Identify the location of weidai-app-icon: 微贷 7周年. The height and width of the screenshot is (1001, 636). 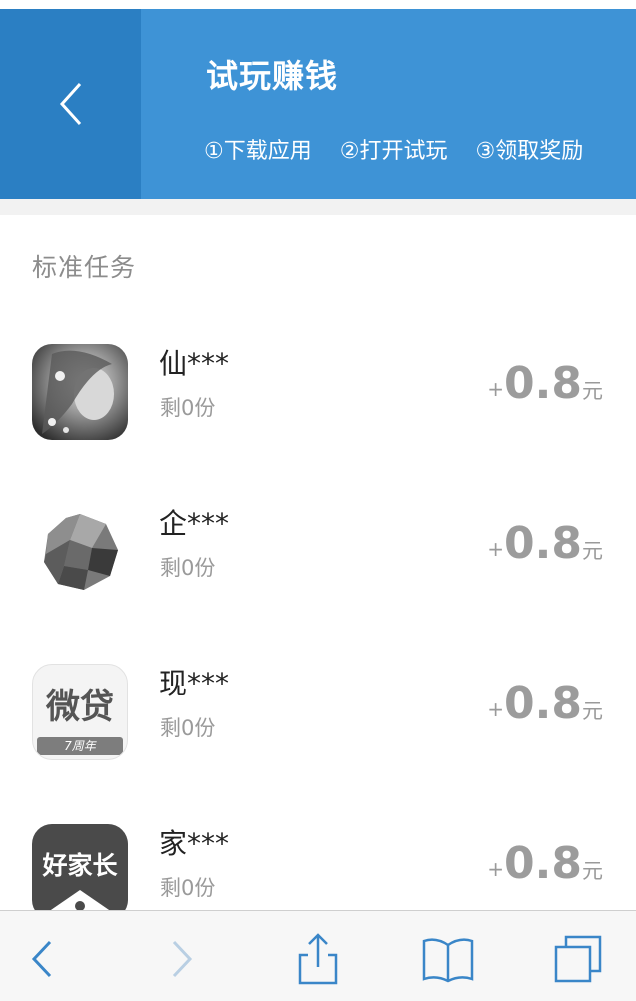
(80, 712).